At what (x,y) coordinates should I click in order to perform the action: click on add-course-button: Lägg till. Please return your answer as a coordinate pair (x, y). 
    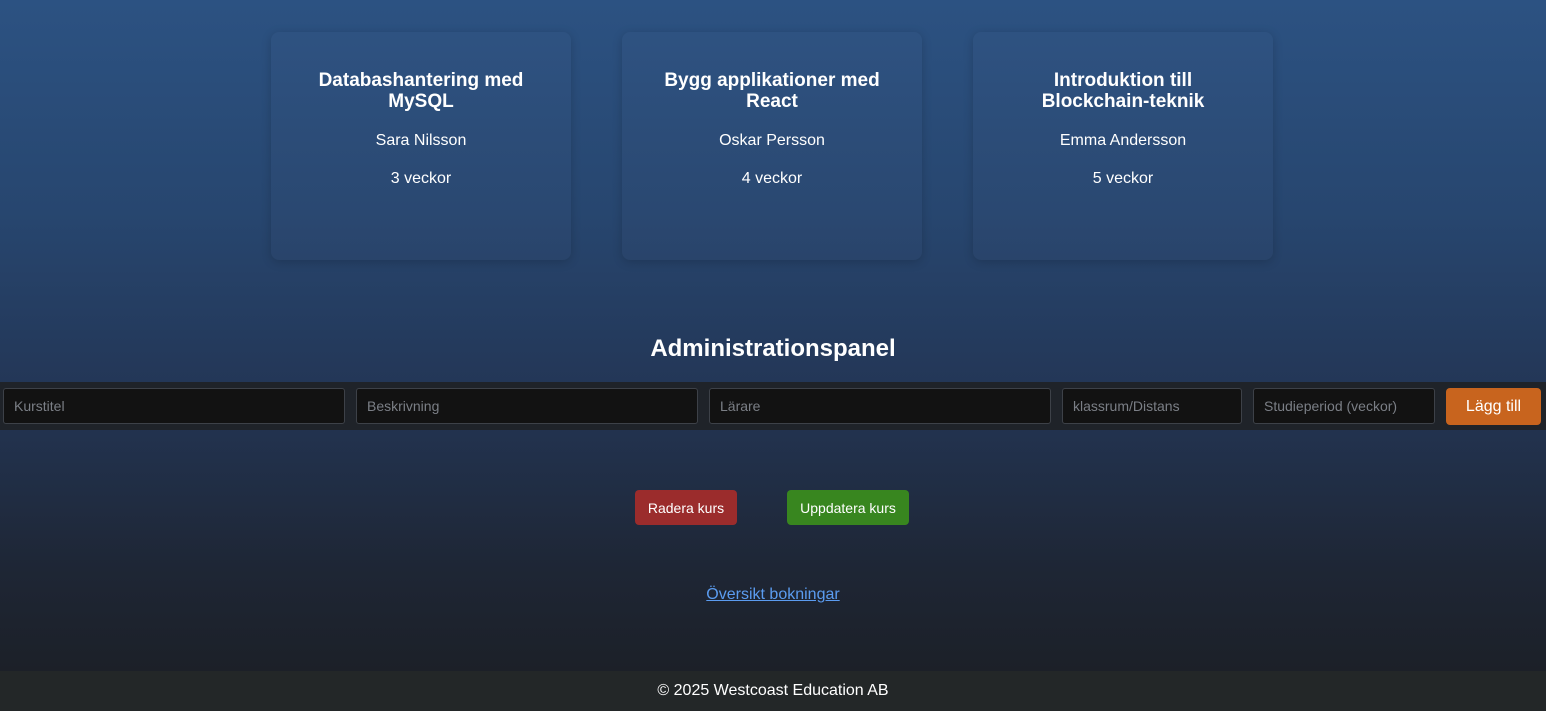
    Looking at the image, I should click on (1493, 406).